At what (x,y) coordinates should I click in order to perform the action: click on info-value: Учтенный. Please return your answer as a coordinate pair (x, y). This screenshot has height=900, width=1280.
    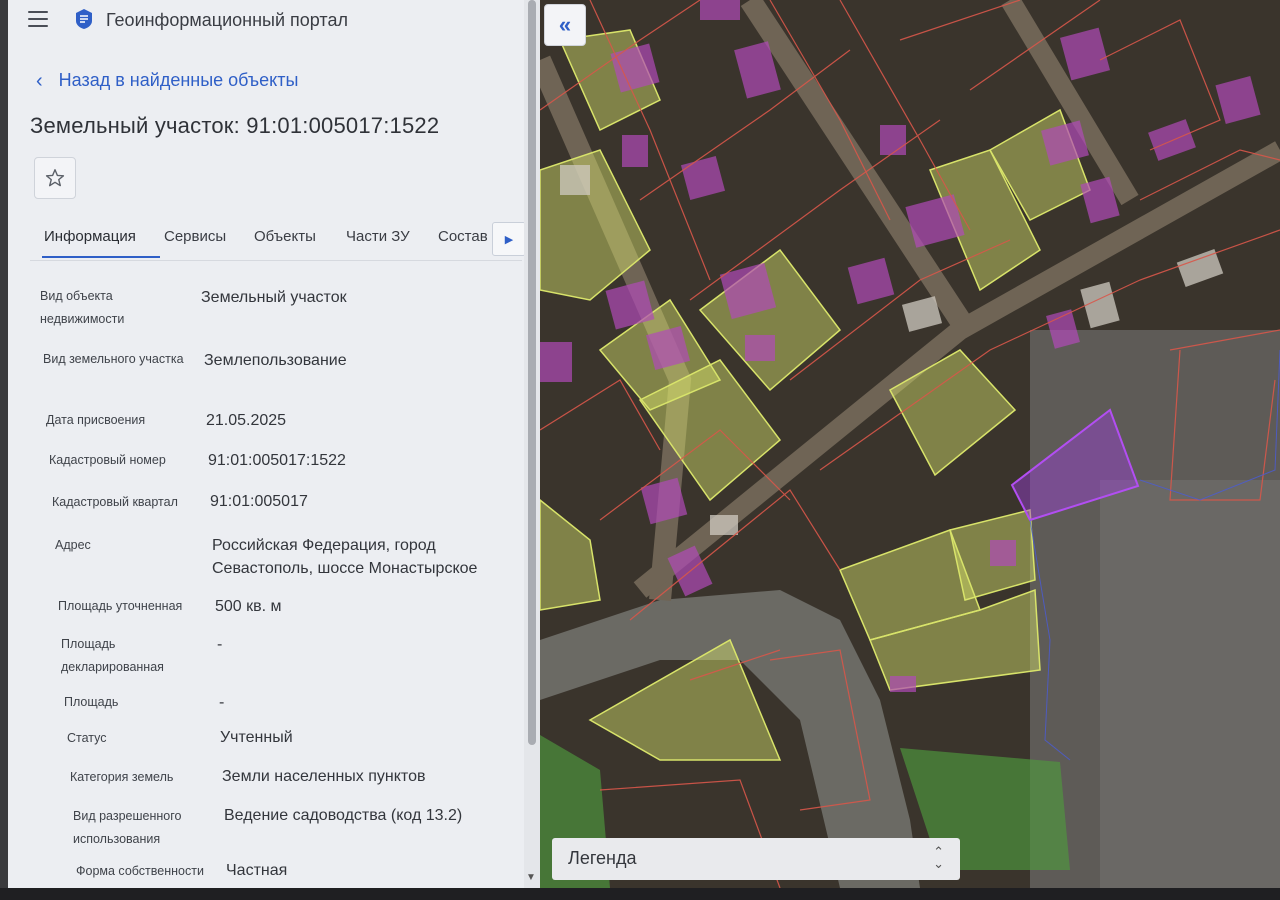
    Looking at the image, I should click on (256, 737).